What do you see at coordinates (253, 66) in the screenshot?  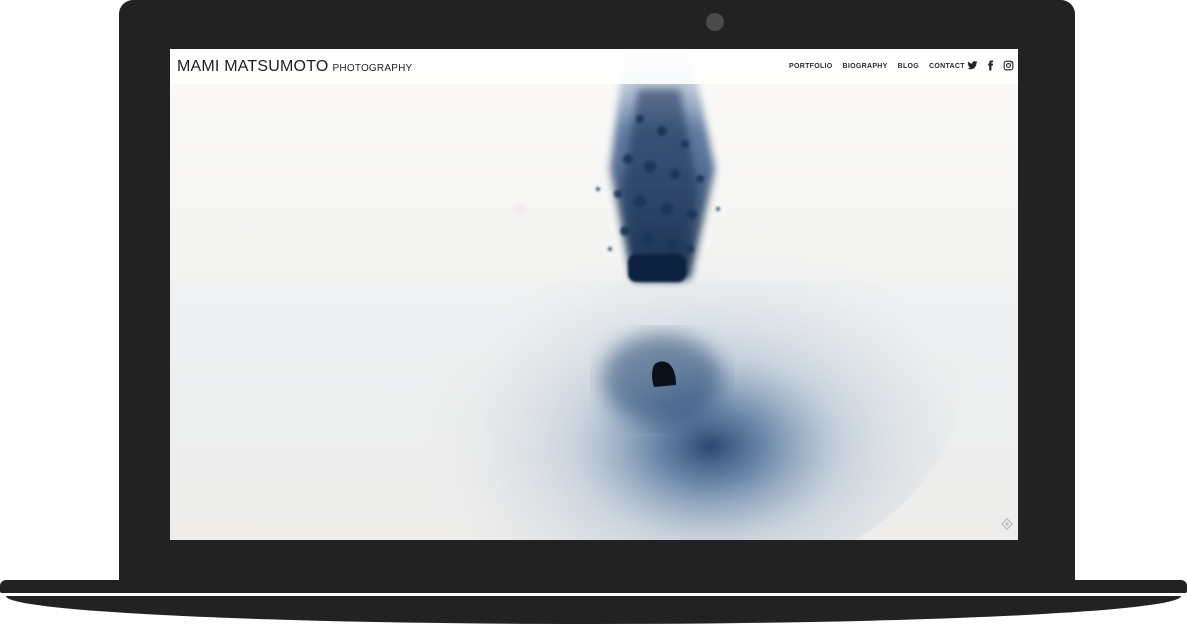 I see `brand-name: MAMI MATSUMOTO` at bounding box center [253, 66].